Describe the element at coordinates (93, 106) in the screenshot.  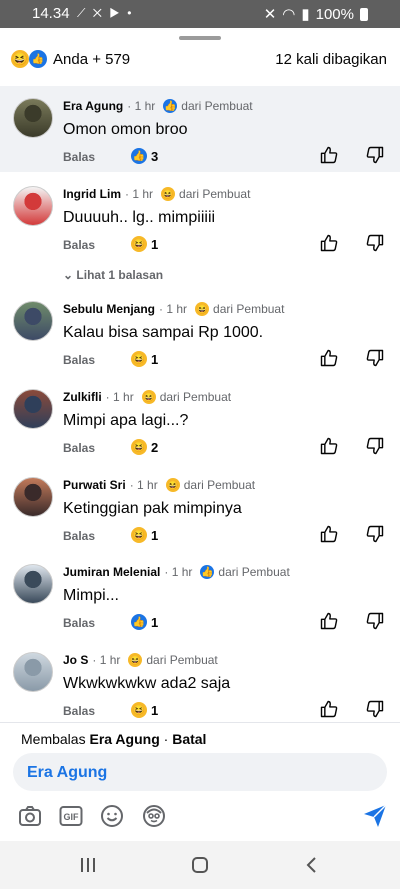
I see `commenter-name: Era Agung` at that location.